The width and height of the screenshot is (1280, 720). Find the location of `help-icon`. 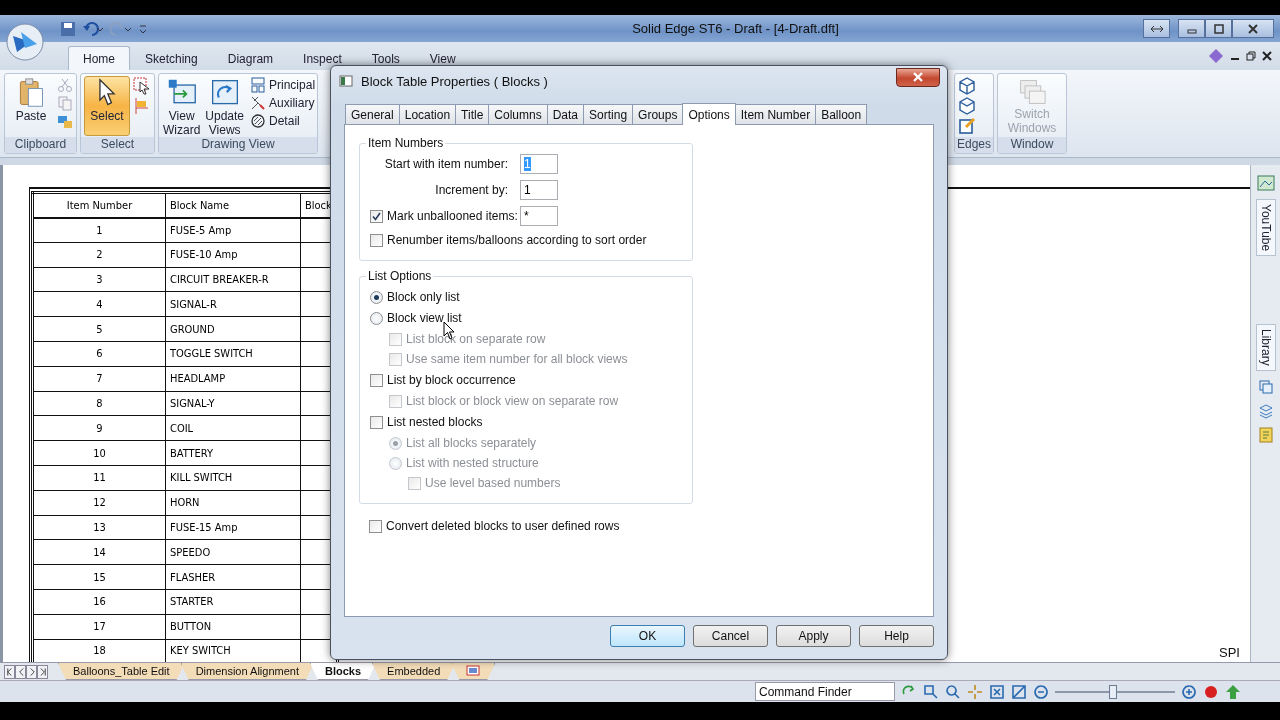

help-icon is located at coordinates (1216, 56).